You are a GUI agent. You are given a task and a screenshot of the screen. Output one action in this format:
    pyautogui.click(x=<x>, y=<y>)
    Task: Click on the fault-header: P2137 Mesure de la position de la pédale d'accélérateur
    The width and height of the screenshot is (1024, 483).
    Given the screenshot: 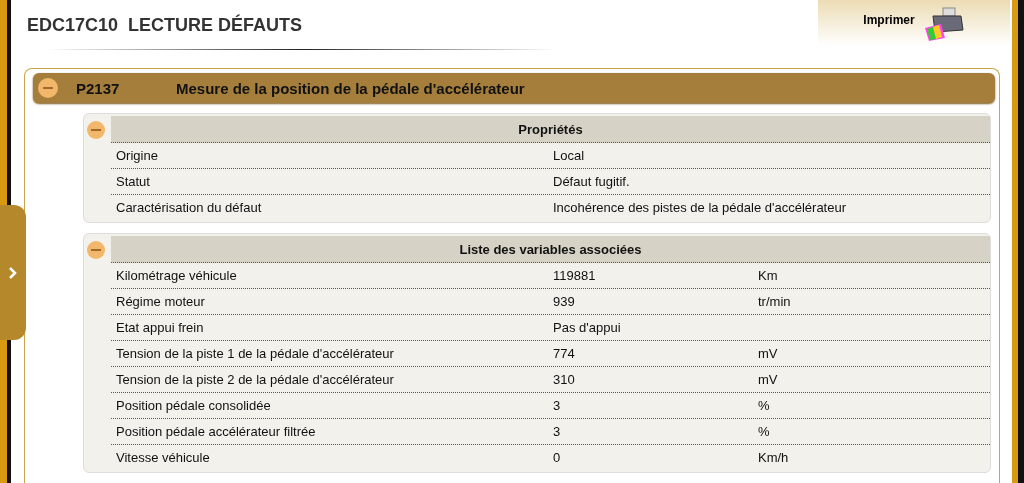 What is the action you would take?
    pyautogui.click(x=514, y=88)
    